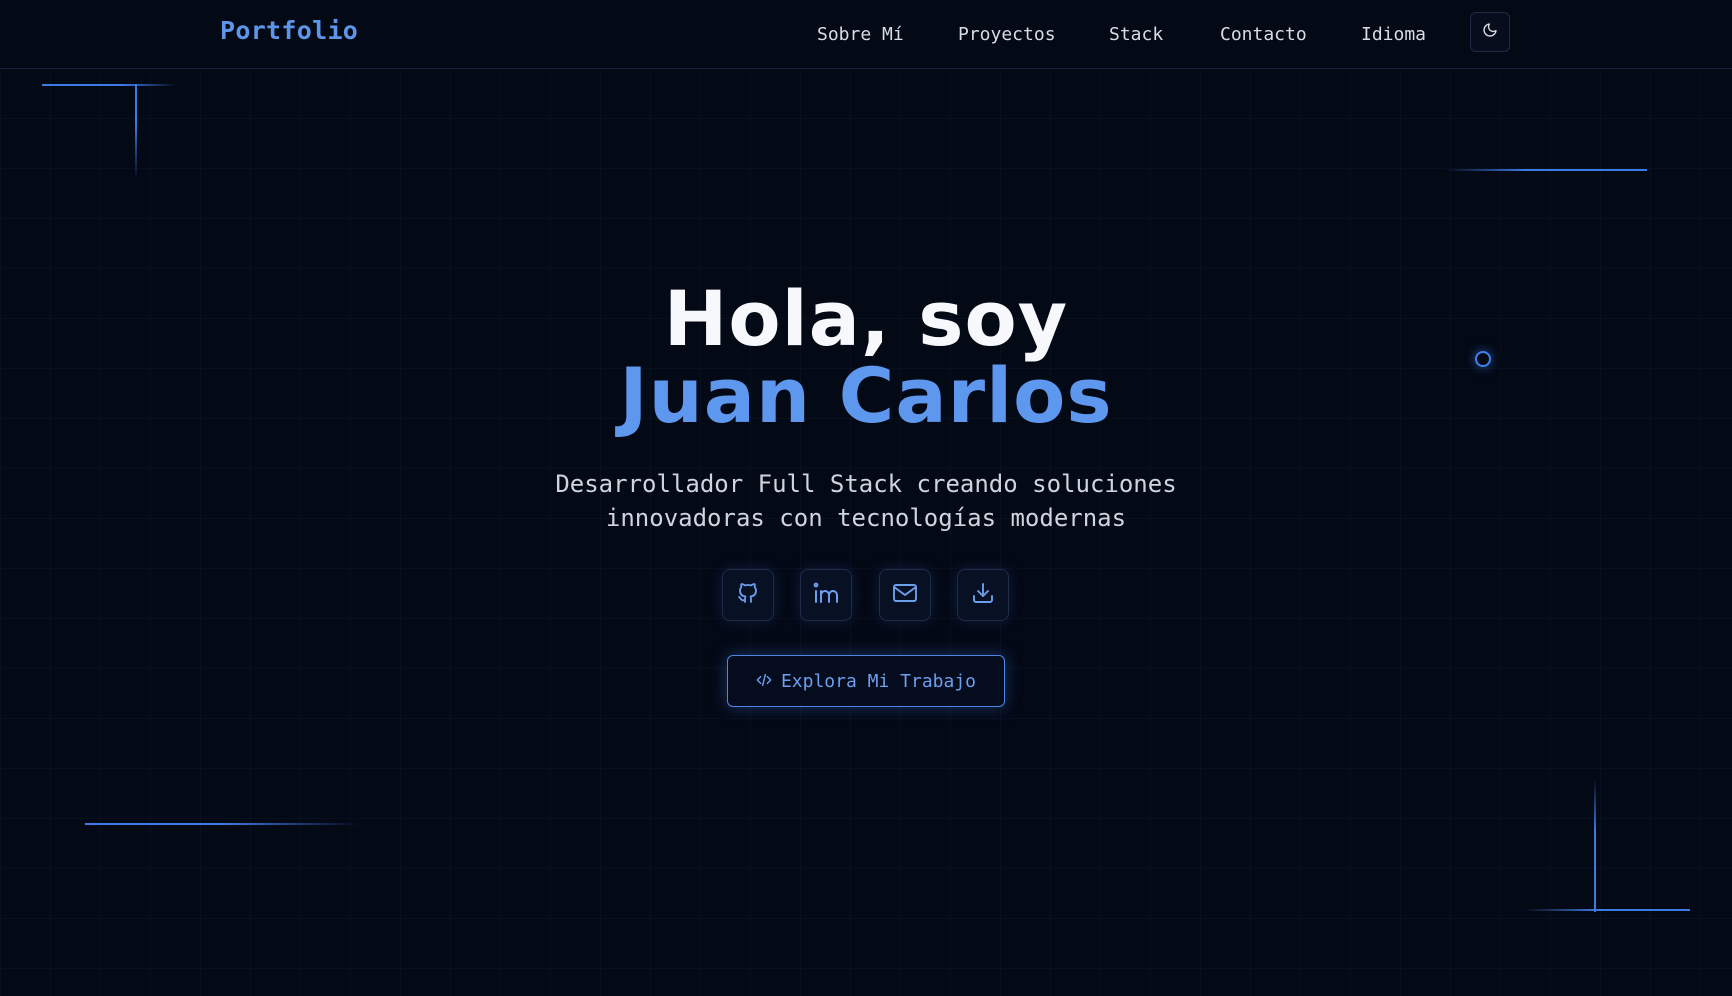 This screenshot has width=1732, height=996. I want to click on explore-work-button: Explora Mi Trabajo, so click(866, 681).